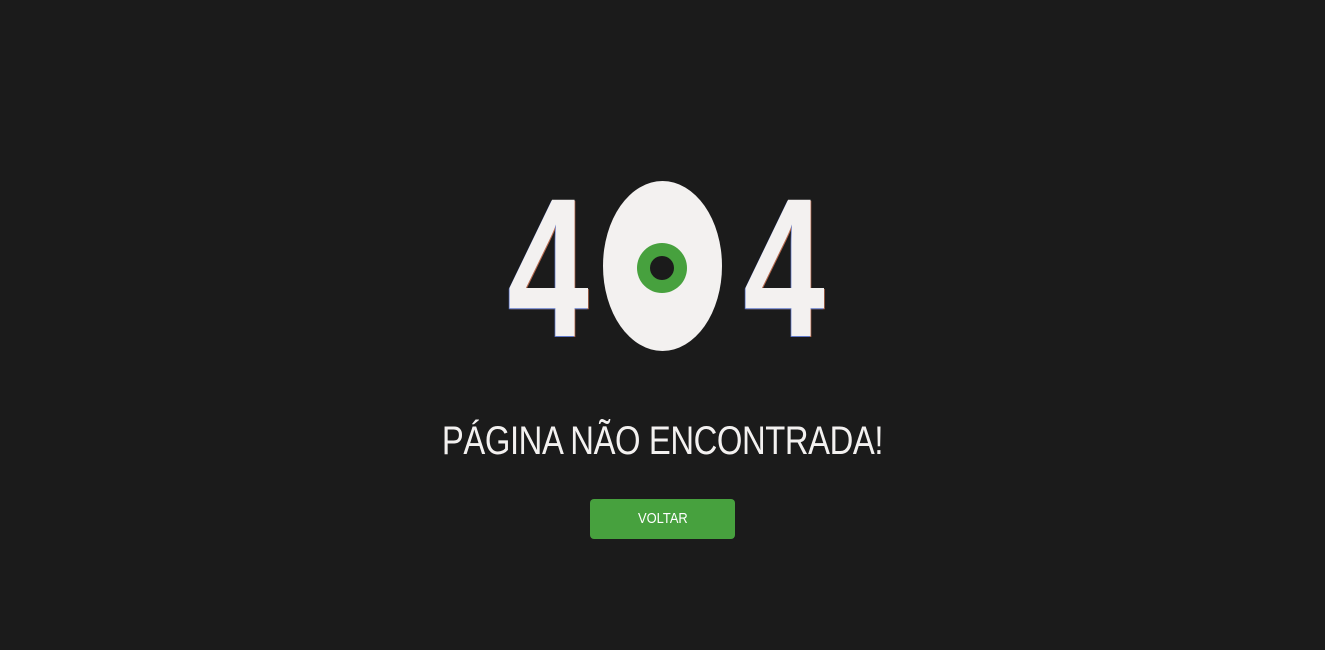 This screenshot has width=1325, height=650. I want to click on eye-iris, so click(662, 268).